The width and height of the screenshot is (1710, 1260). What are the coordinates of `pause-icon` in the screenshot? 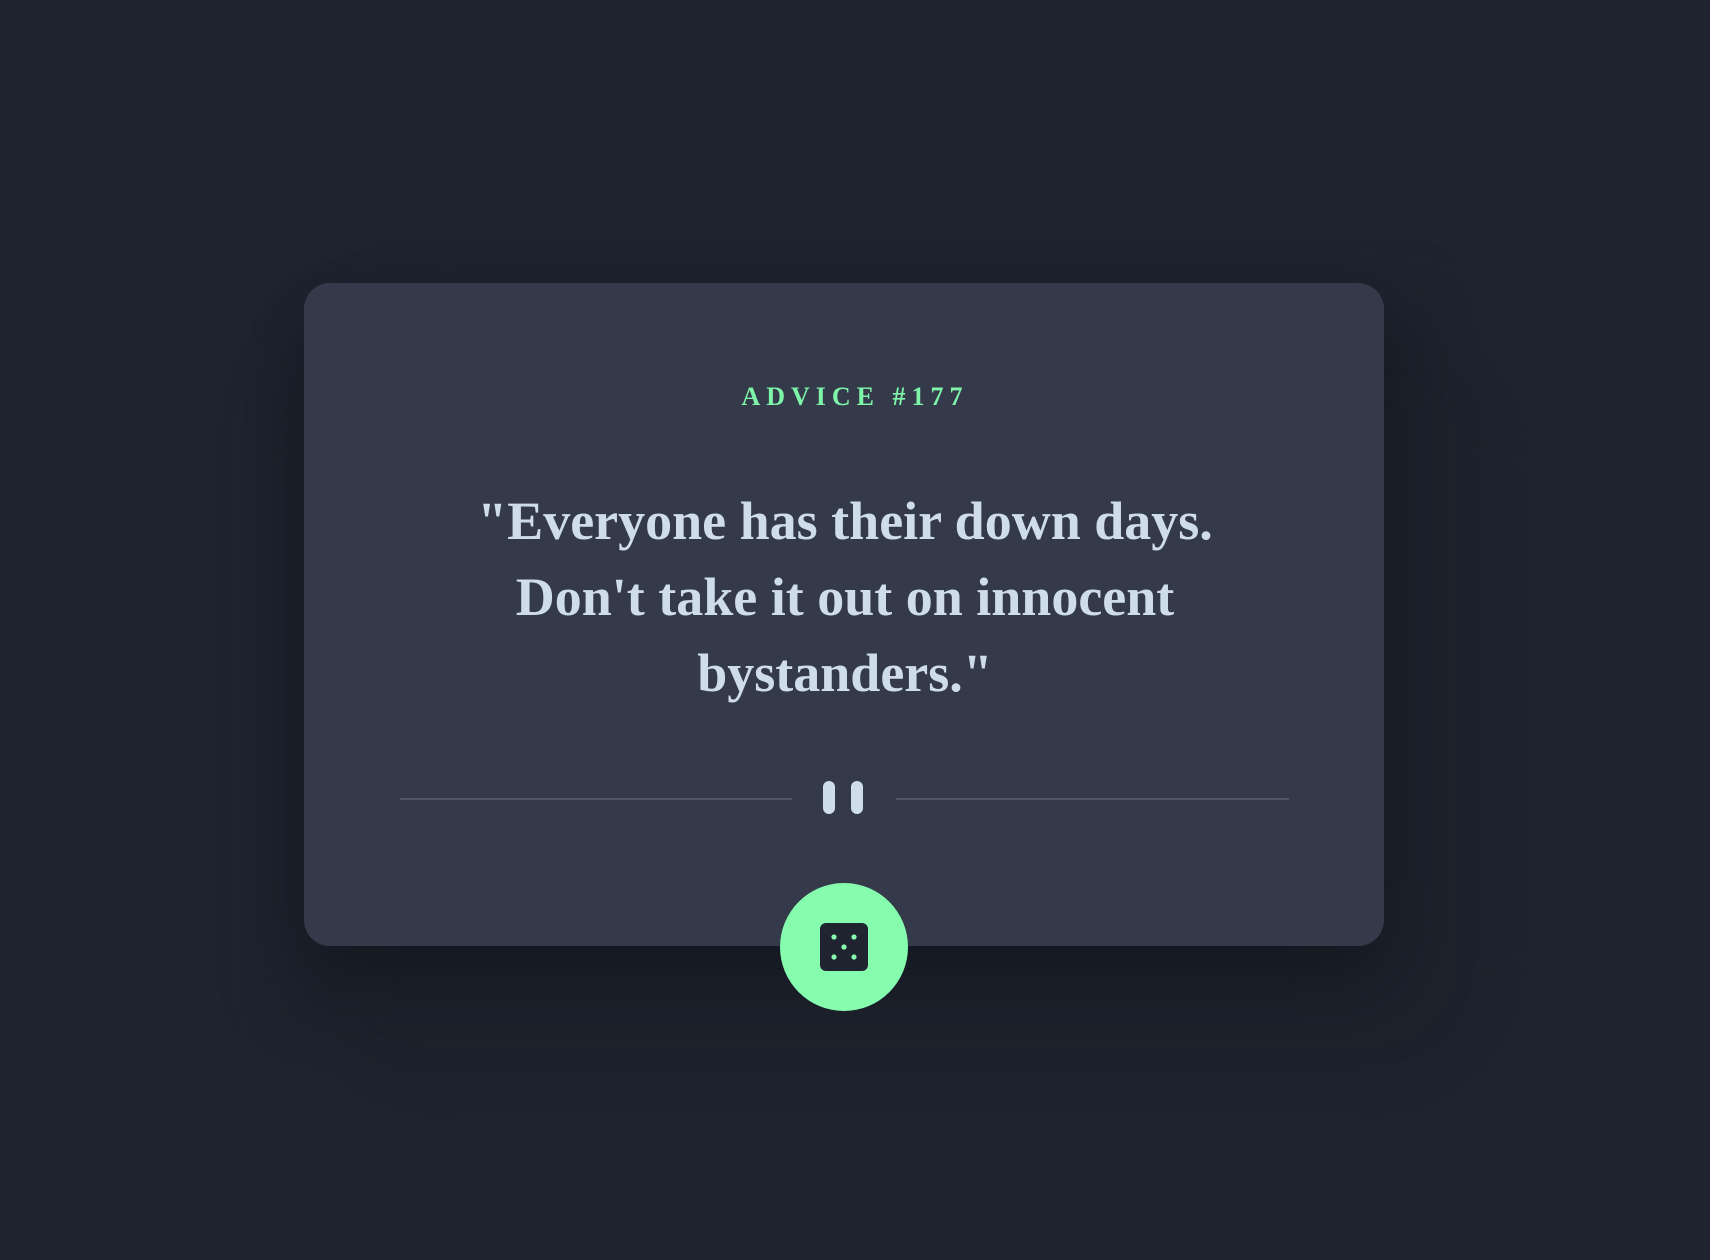 It's located at (829, 797).